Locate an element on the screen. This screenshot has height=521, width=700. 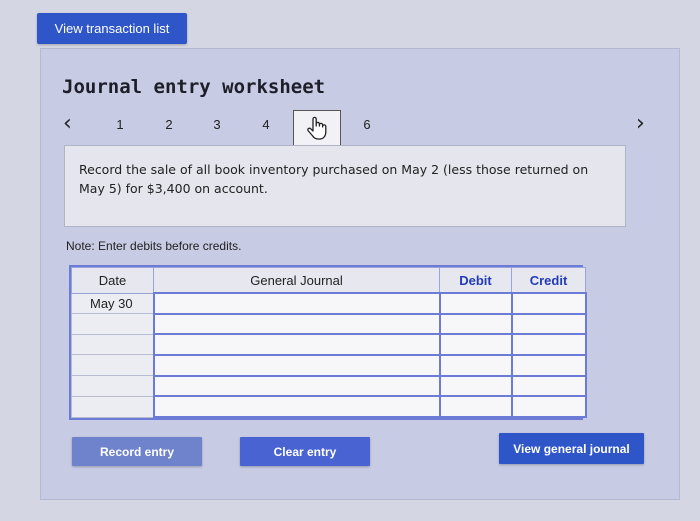
date-cell: May 30 is located at coordinates (112, 303).